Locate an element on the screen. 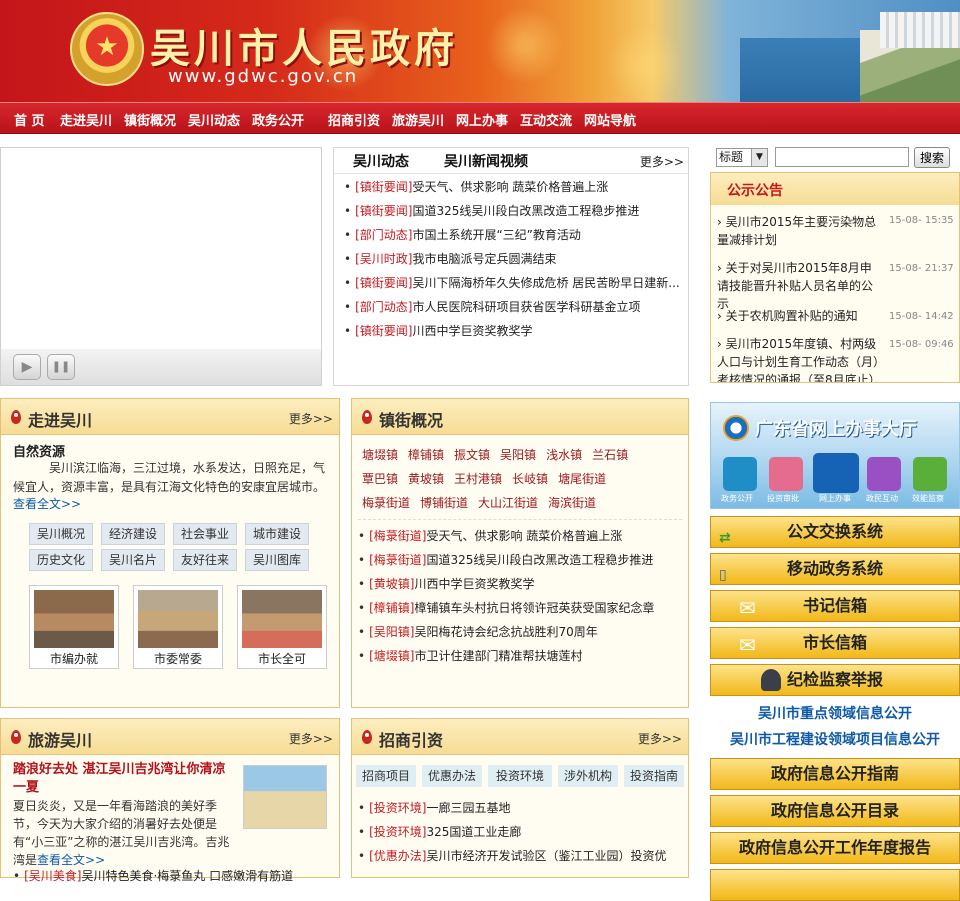  yidong-button: ▯ 移动政务系统 is located at coordinates (835, 569).